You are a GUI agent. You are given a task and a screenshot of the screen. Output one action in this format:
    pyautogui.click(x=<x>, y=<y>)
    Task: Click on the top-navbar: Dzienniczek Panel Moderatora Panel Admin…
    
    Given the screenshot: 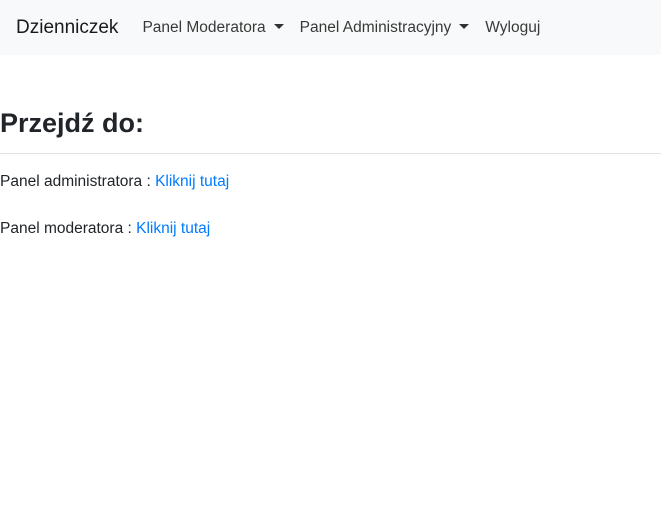 What is the action you would take?
    pyautogui.click(x=330, y=27)
    